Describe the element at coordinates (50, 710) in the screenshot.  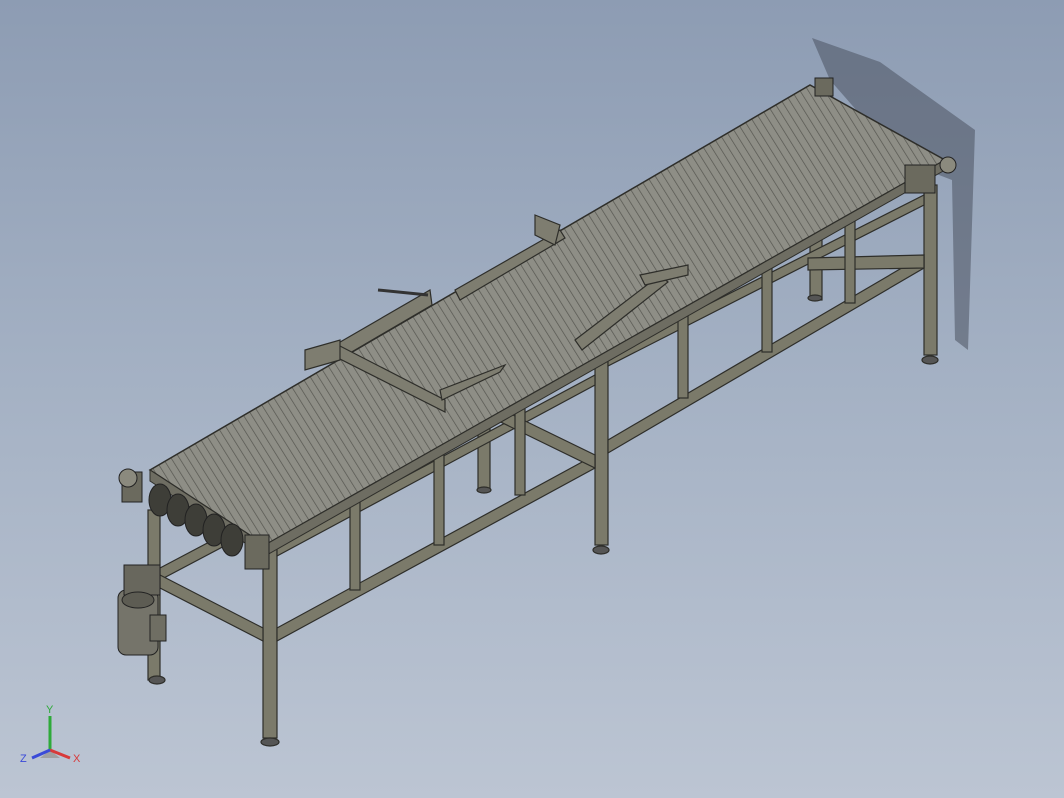
I see `y-axis-label: Y` at that location.